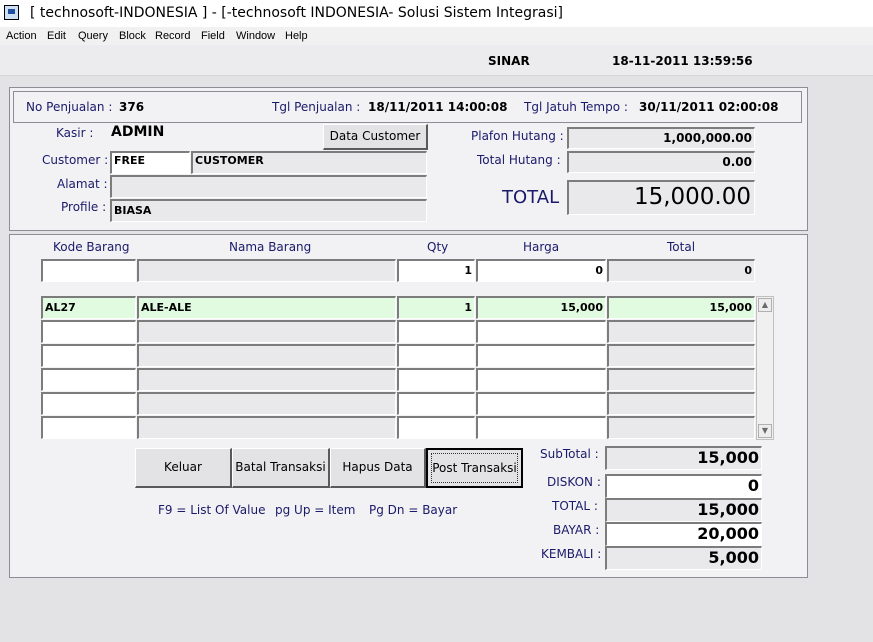 The width and height of the screenshot is (873, 642). I want to click on tgl-jatuh-tempo-value: 30/11/2011 02:00:08, so click(709, 107).